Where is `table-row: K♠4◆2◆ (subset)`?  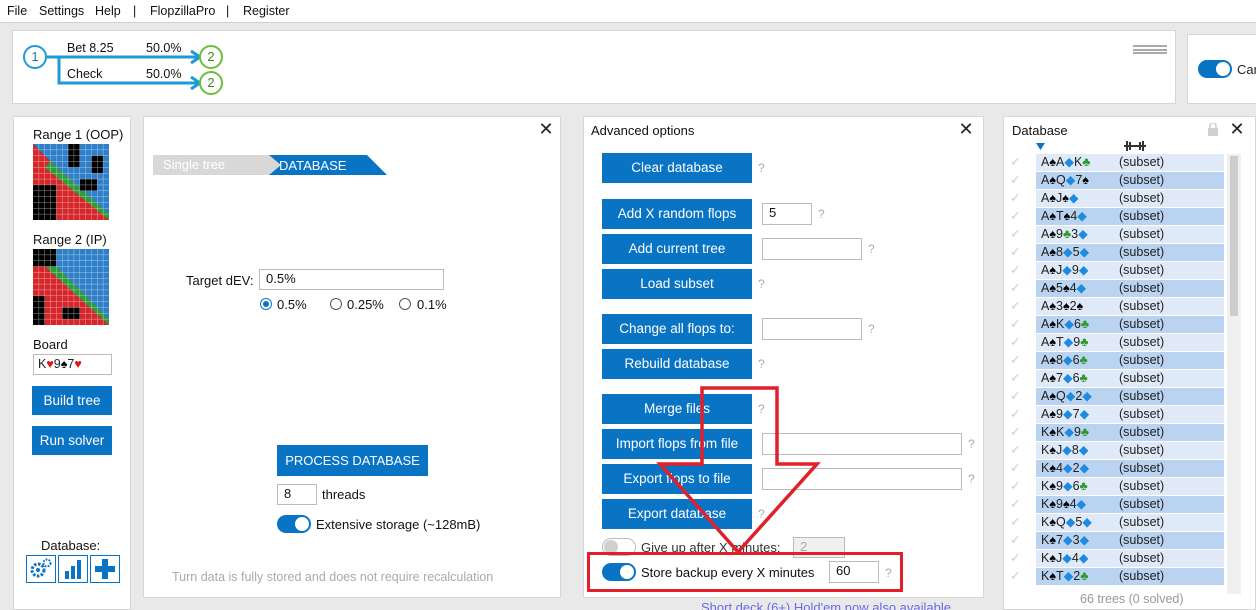 table-row: K♠4◆2◆ (subset) is located at coordinates (1130, 468).